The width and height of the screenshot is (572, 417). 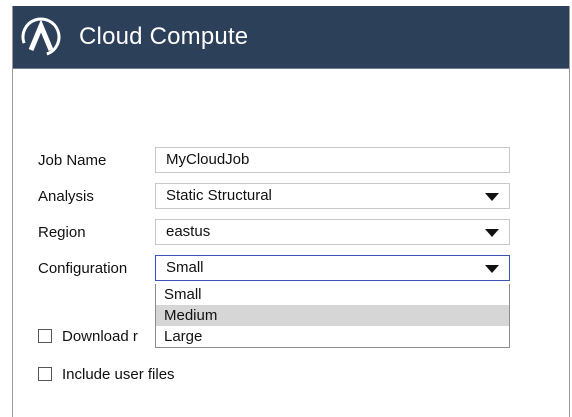 I want to click on include-user-files-checkbox, so click(x=45, y=374).